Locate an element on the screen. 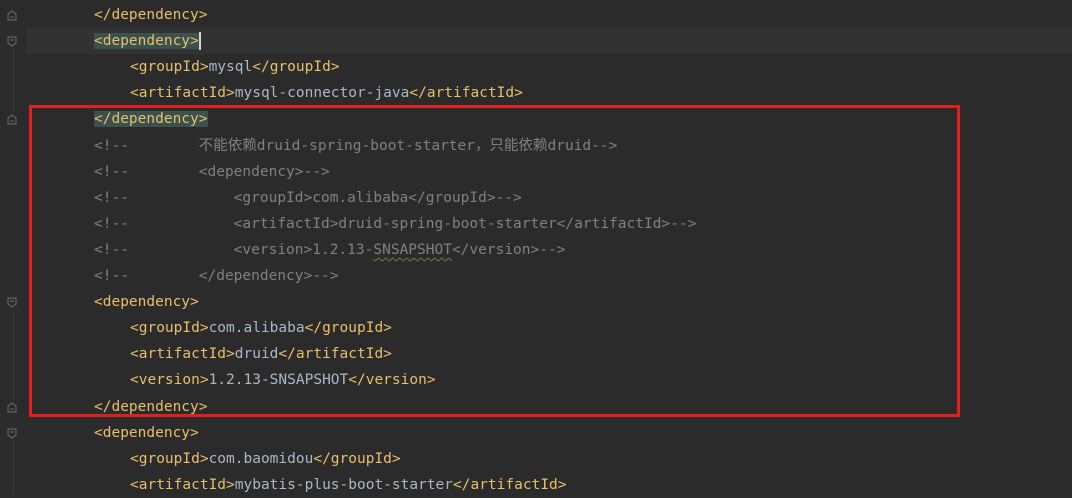  code-line: <groupId>mysql</groupId> is located at coordinates (549, 67).